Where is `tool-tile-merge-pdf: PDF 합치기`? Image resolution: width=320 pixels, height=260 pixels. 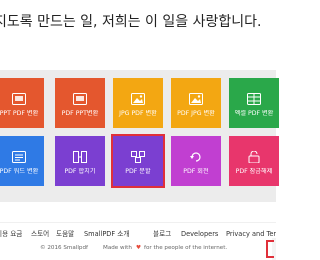
tool-tile-merge-pdf: PDF 합치기 is located at coordinates (80, 161).